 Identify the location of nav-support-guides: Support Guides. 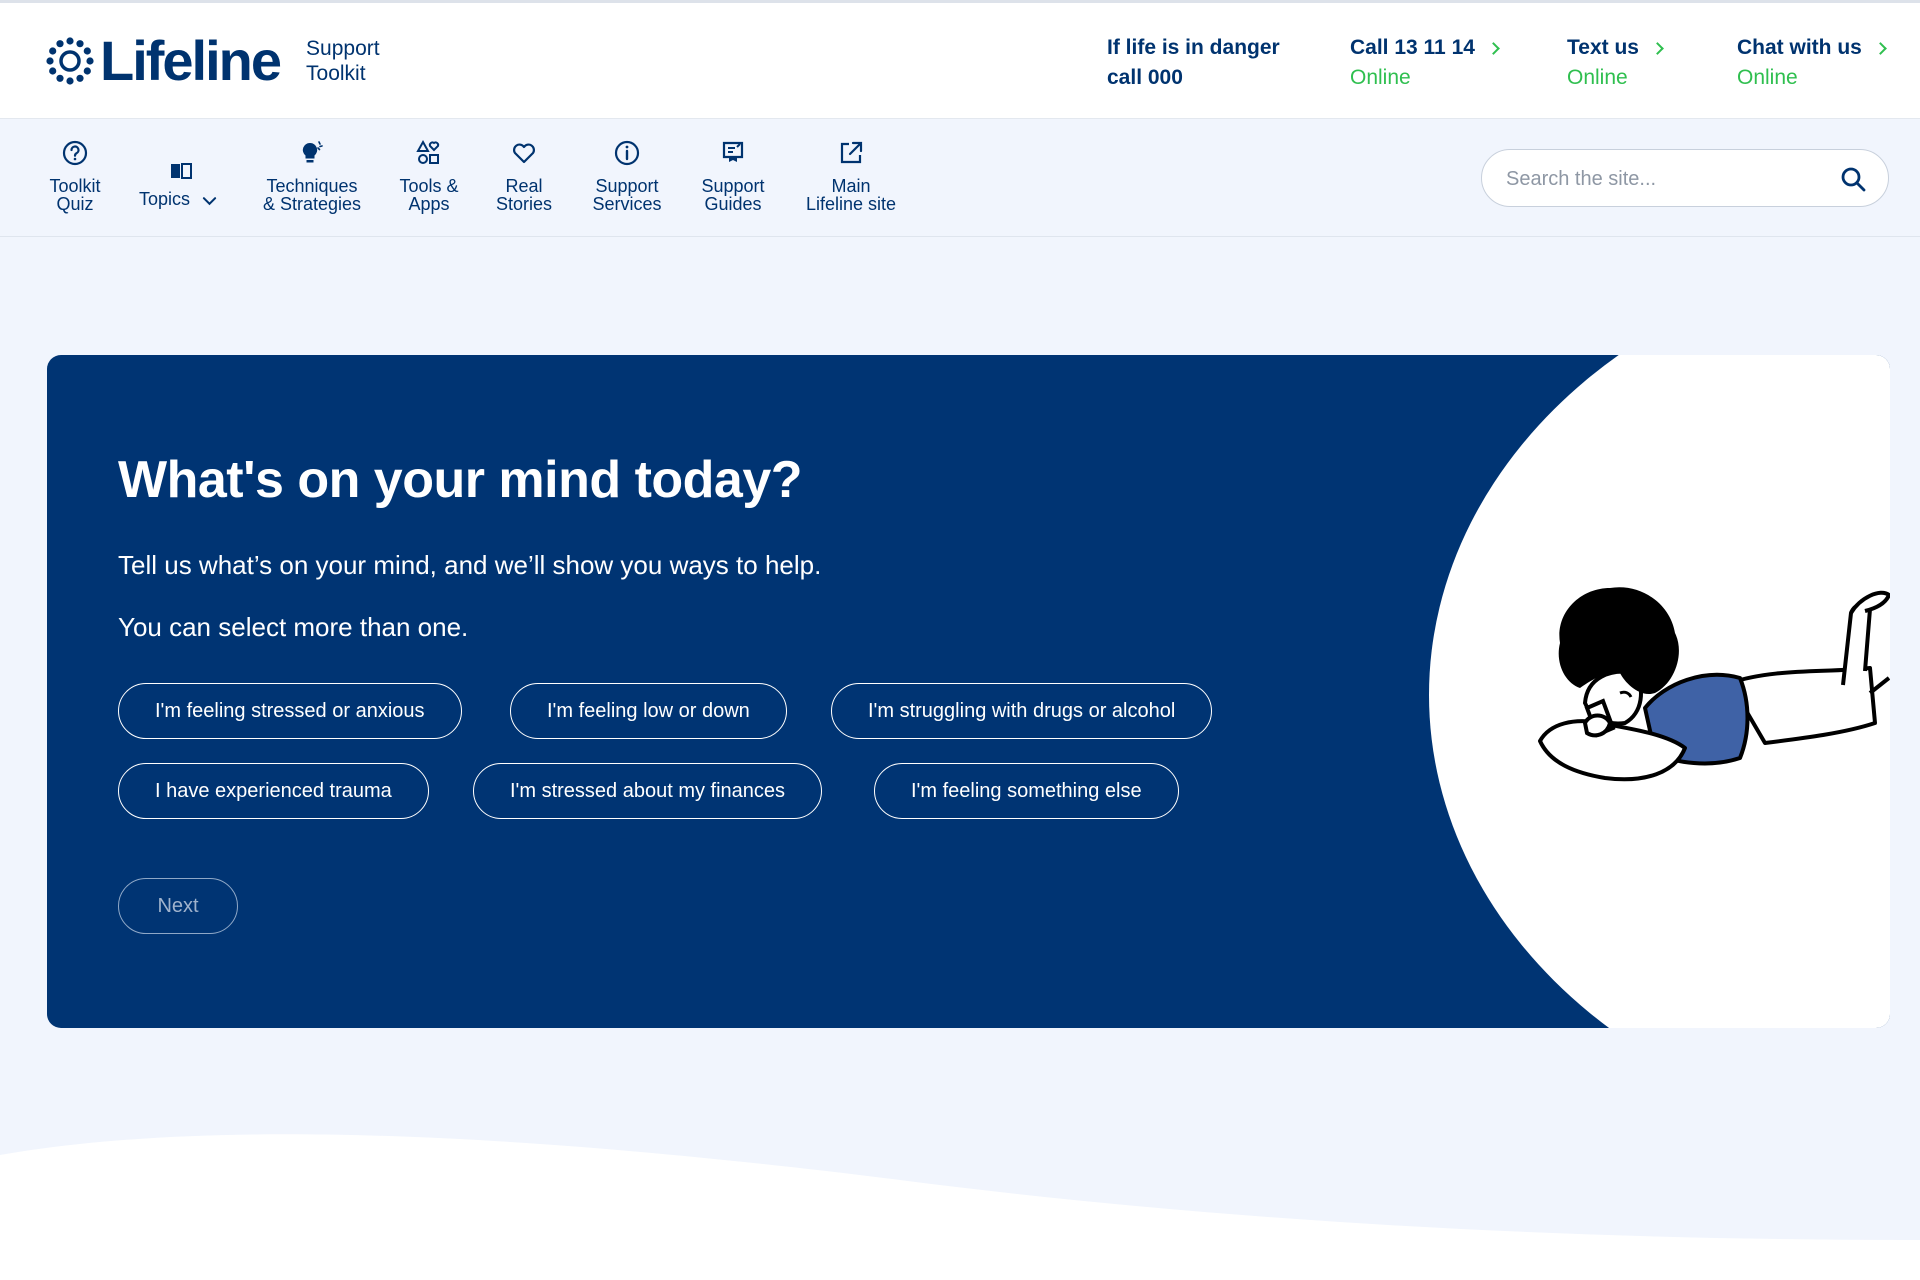
(733, 176).